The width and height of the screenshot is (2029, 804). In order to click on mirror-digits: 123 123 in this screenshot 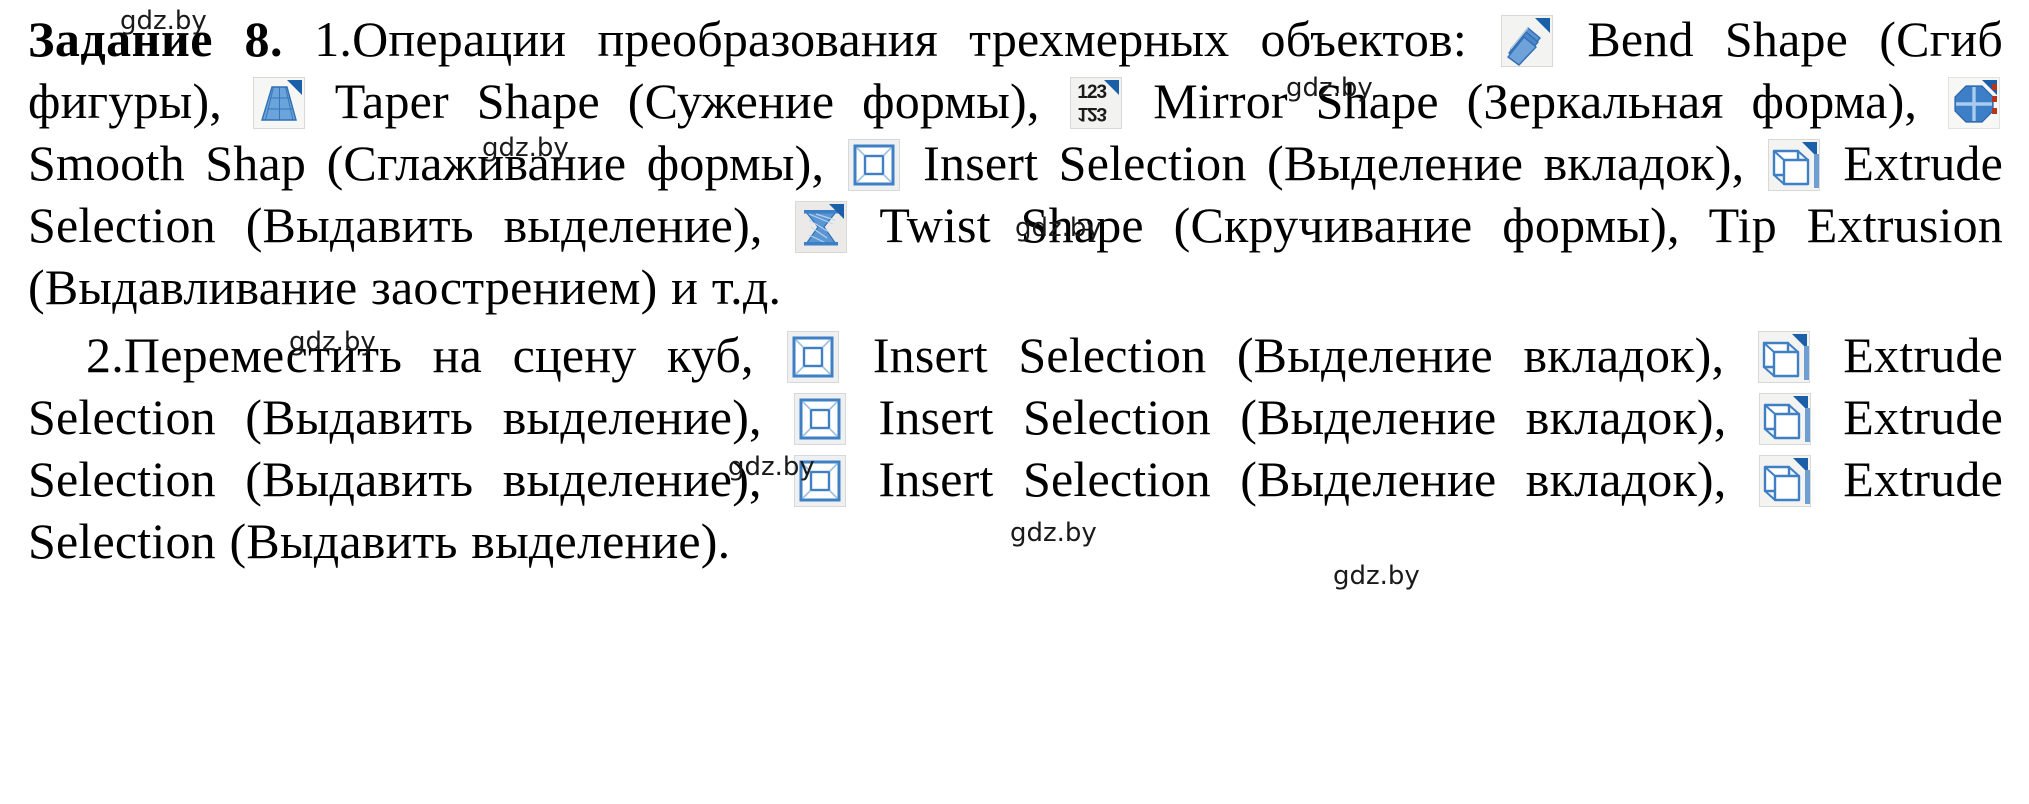, I will do `click(1092, 103)`.